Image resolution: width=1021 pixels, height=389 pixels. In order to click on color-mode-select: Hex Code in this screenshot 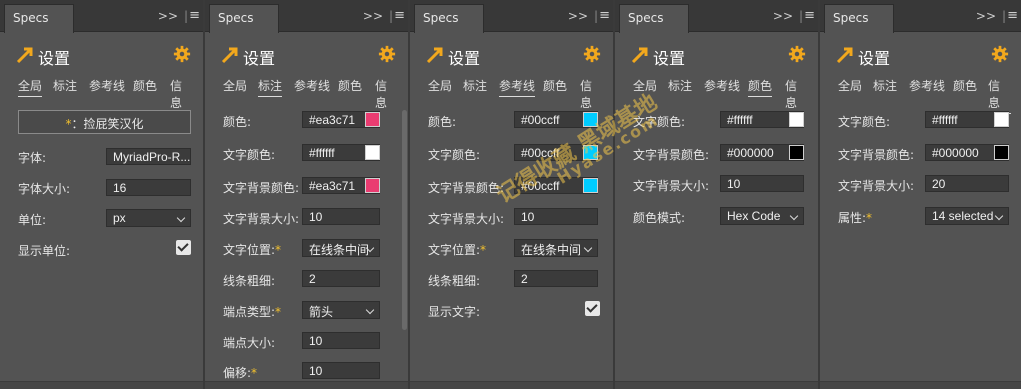, I will do `click(762, 216)`.